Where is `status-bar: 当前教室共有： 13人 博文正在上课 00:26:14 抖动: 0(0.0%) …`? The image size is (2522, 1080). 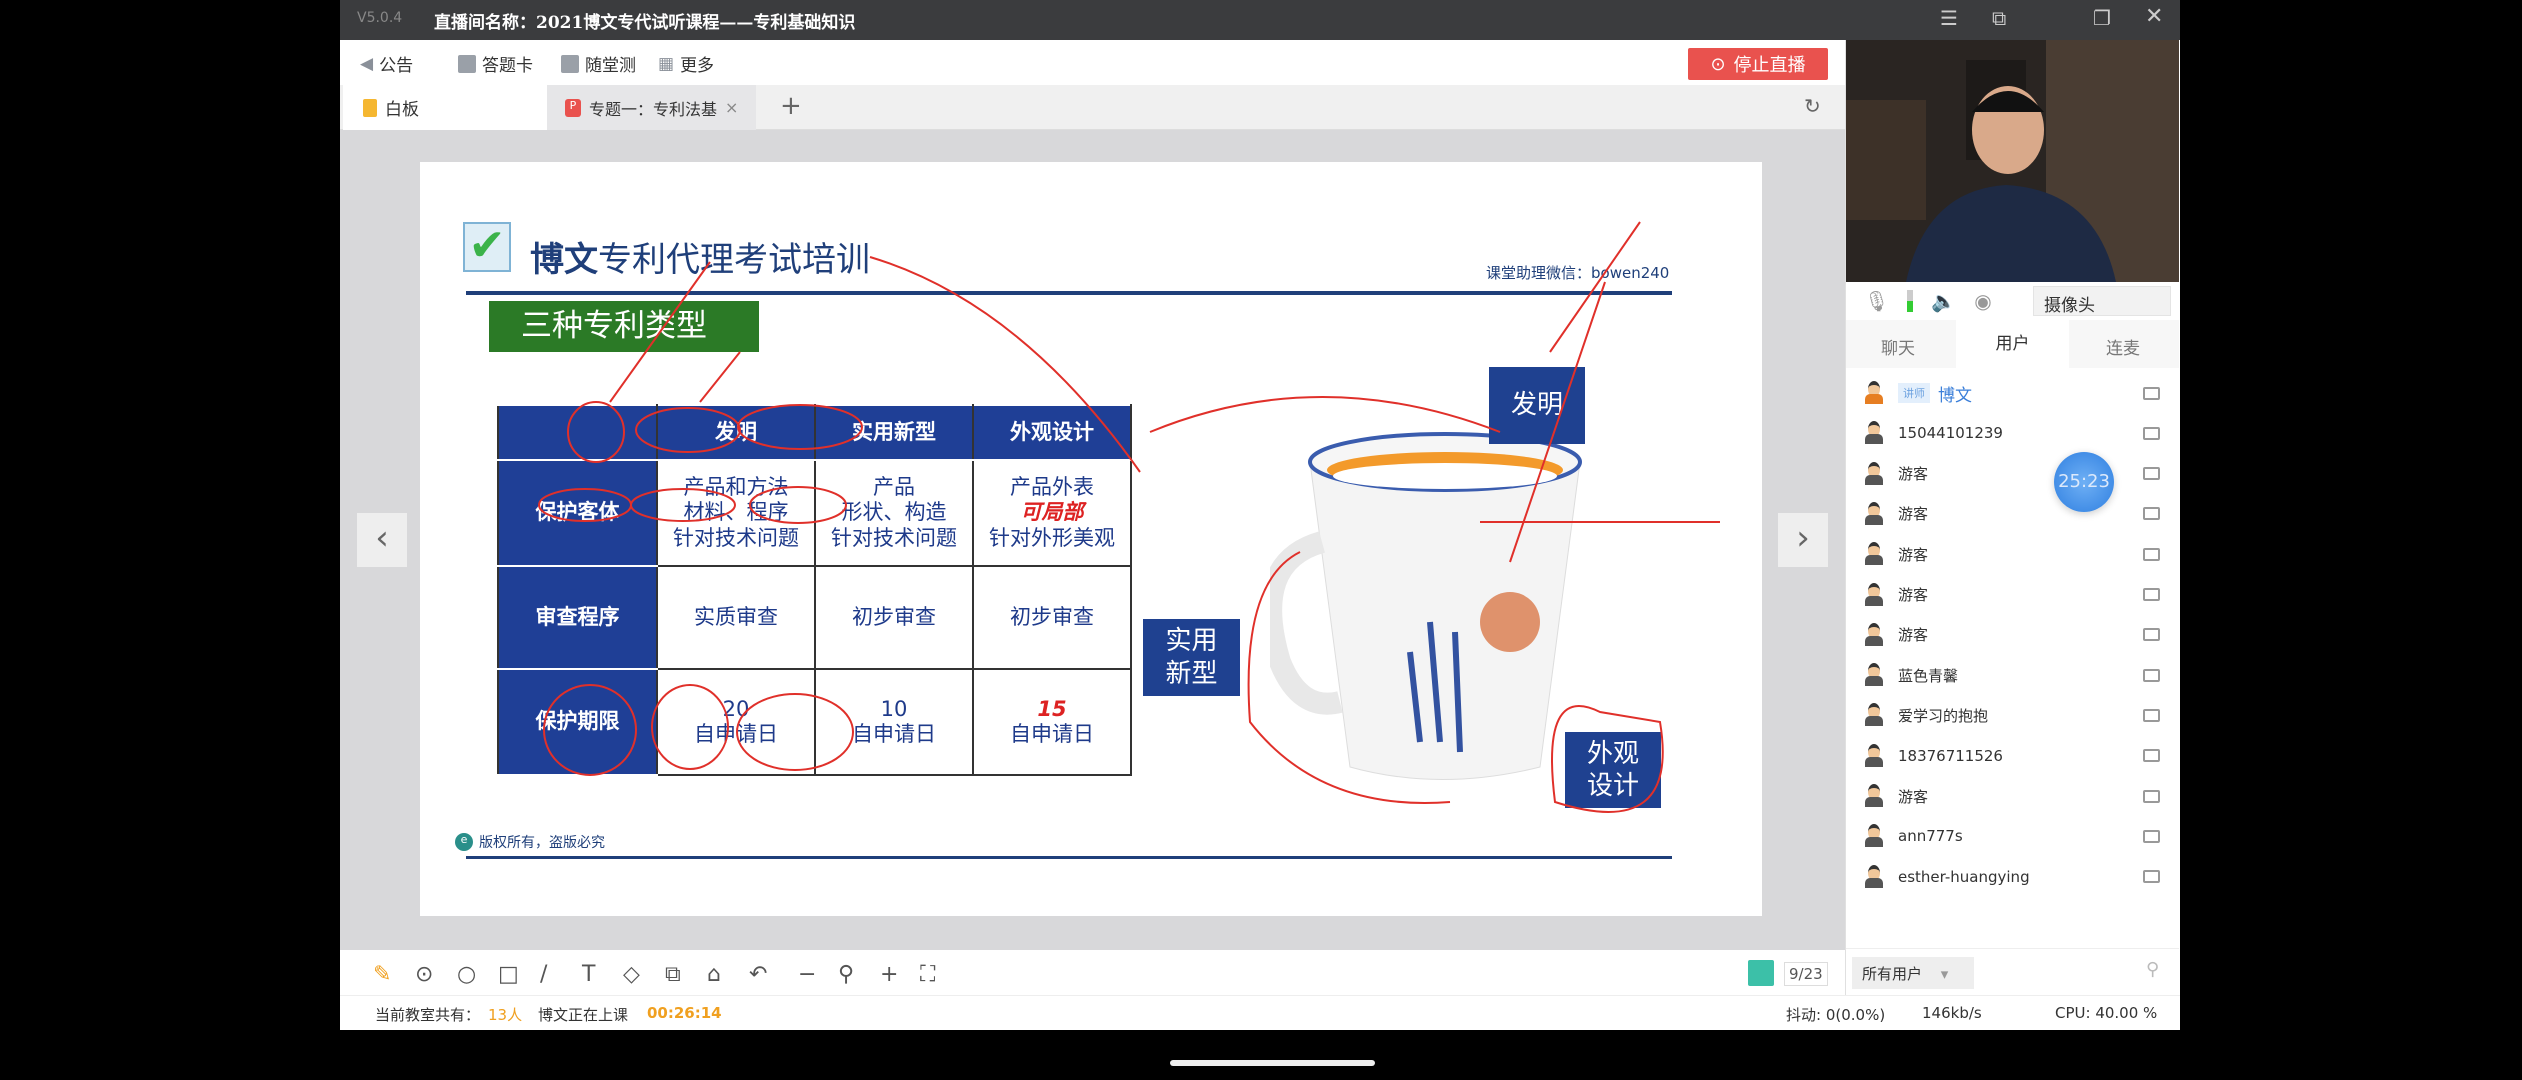
status-bar: 当前教室共有： 13人 博文正在上课 00:26:14 抖动: 0(0.0%) … is located at coordinates (1260, 1012).